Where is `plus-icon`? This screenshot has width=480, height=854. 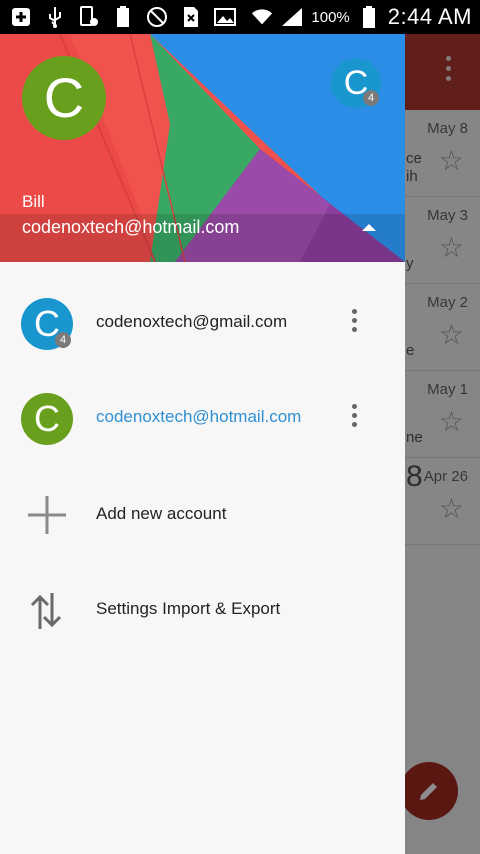
plus-icon is located at coordinates (47, 515).